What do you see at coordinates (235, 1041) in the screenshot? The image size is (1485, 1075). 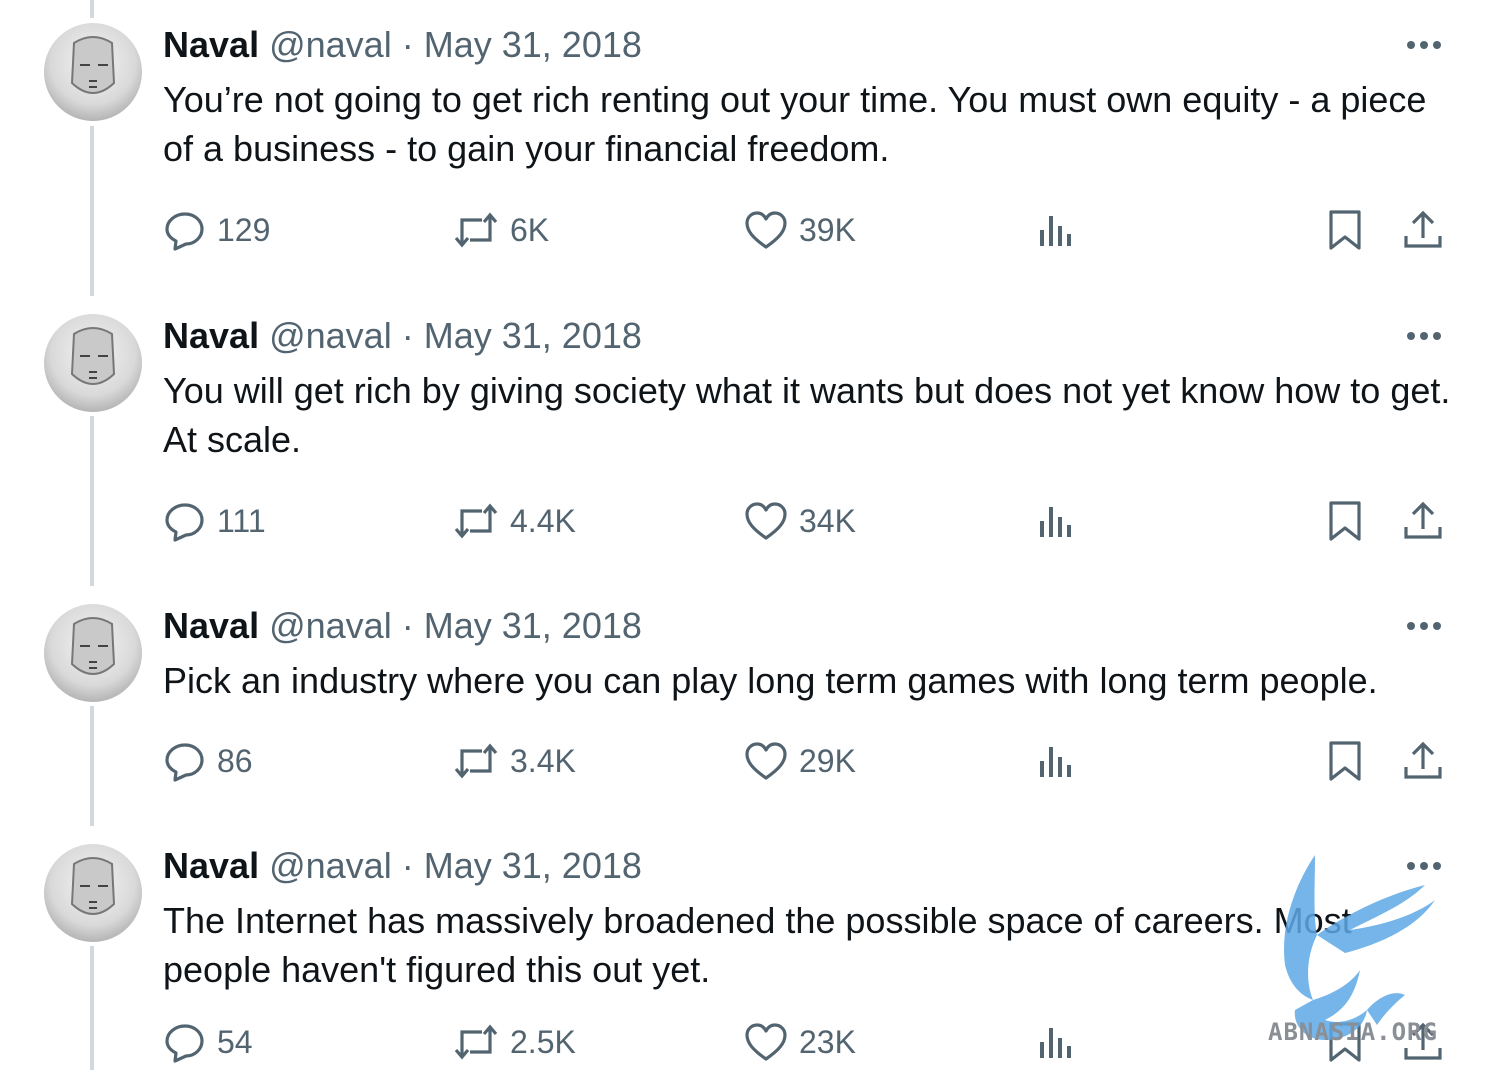 I see `reply-count: 54` at bounding box center [235, 1041].